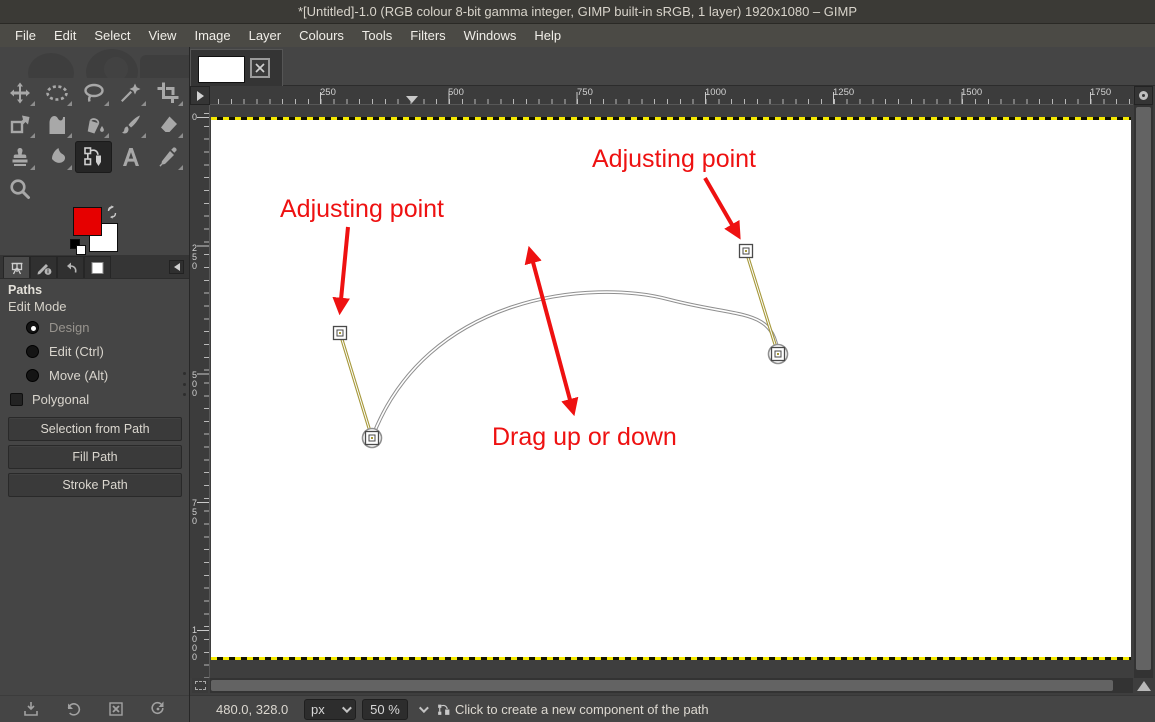 The width and height of the screenshot is (1155, 722). Describe the element at coordinates (130, 157) in the screenshot. I see `tool-text` at that location.